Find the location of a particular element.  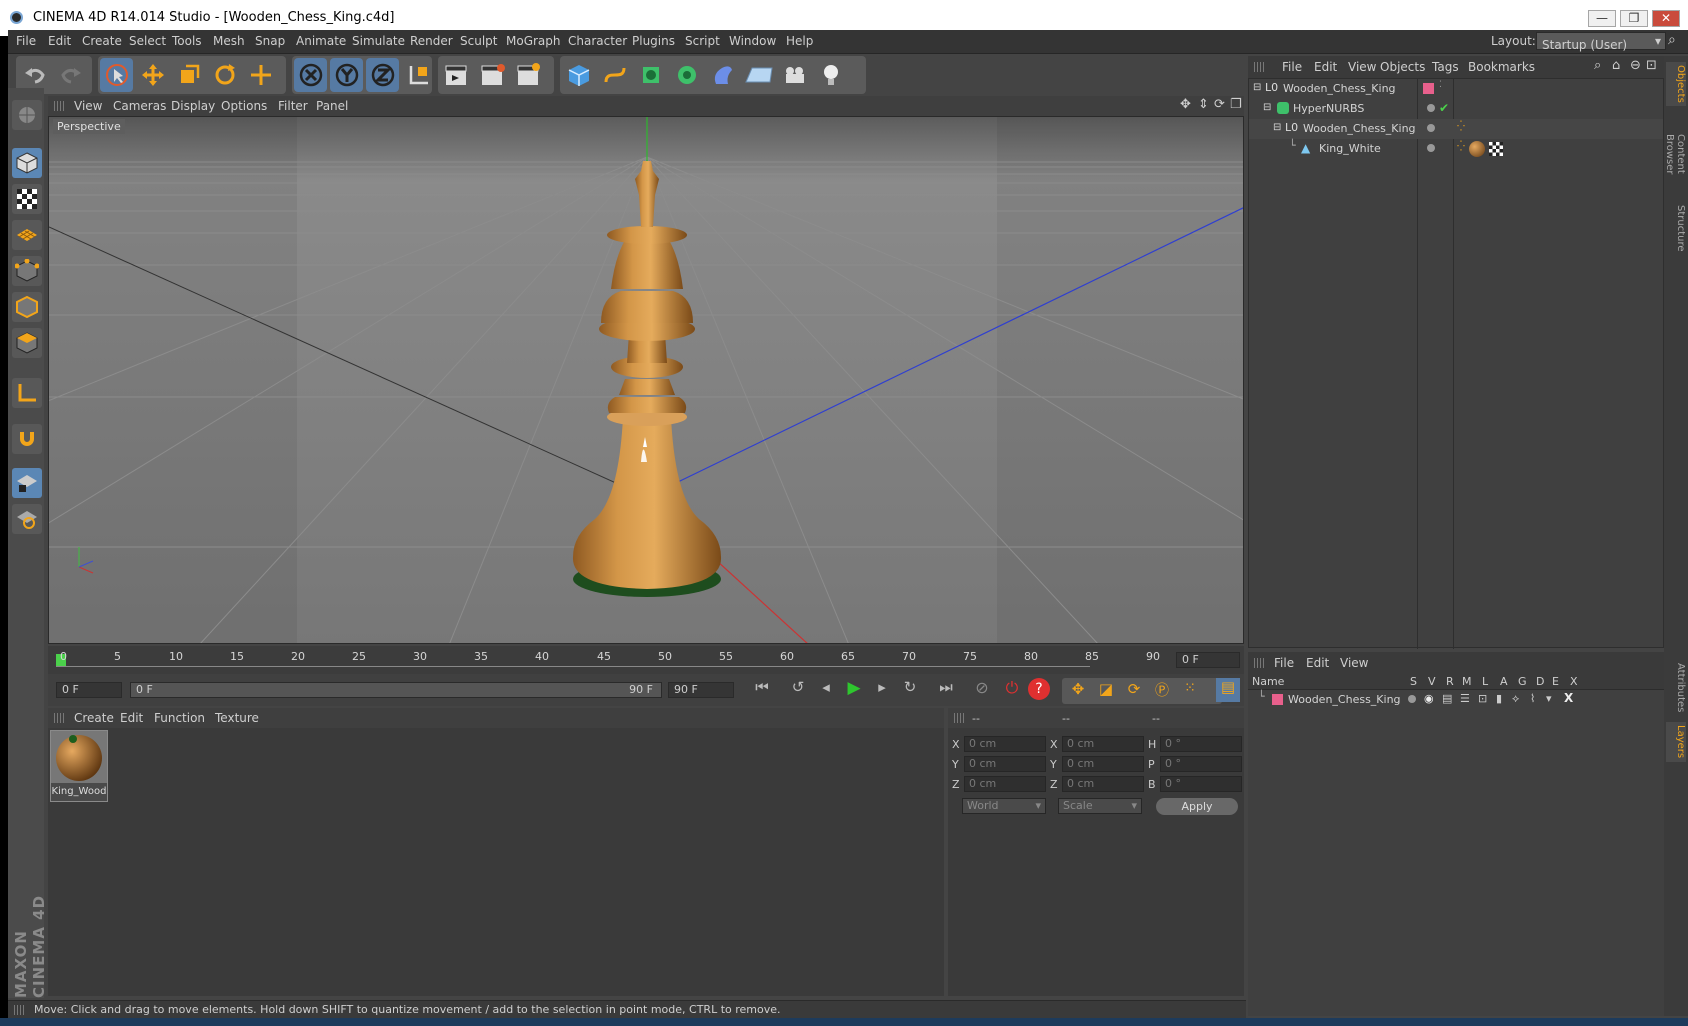

menu-mograph: MoGraph is located at coordinates (533, 41).